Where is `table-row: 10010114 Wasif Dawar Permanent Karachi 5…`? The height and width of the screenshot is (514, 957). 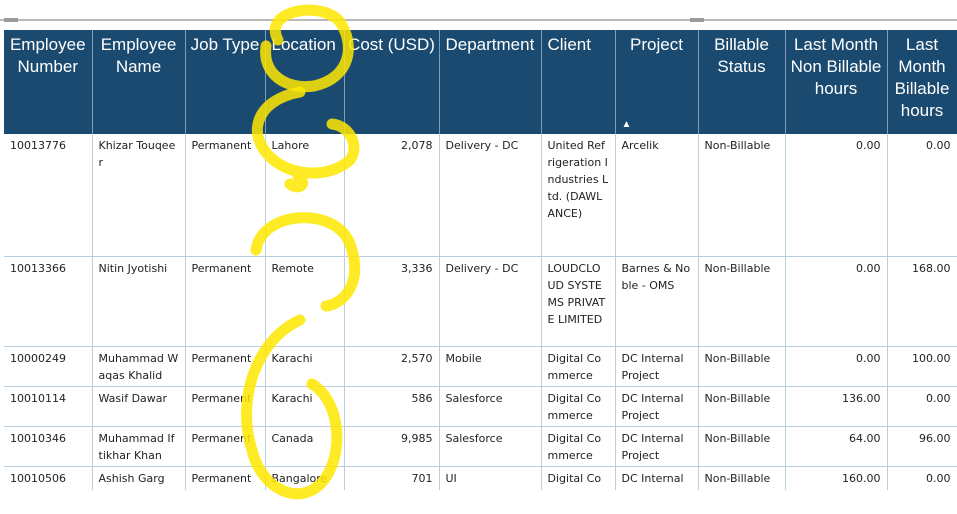
table-row: 10010114 Wasif Dawar Permanent Karachi 5… is located at coordinates (480, 406).